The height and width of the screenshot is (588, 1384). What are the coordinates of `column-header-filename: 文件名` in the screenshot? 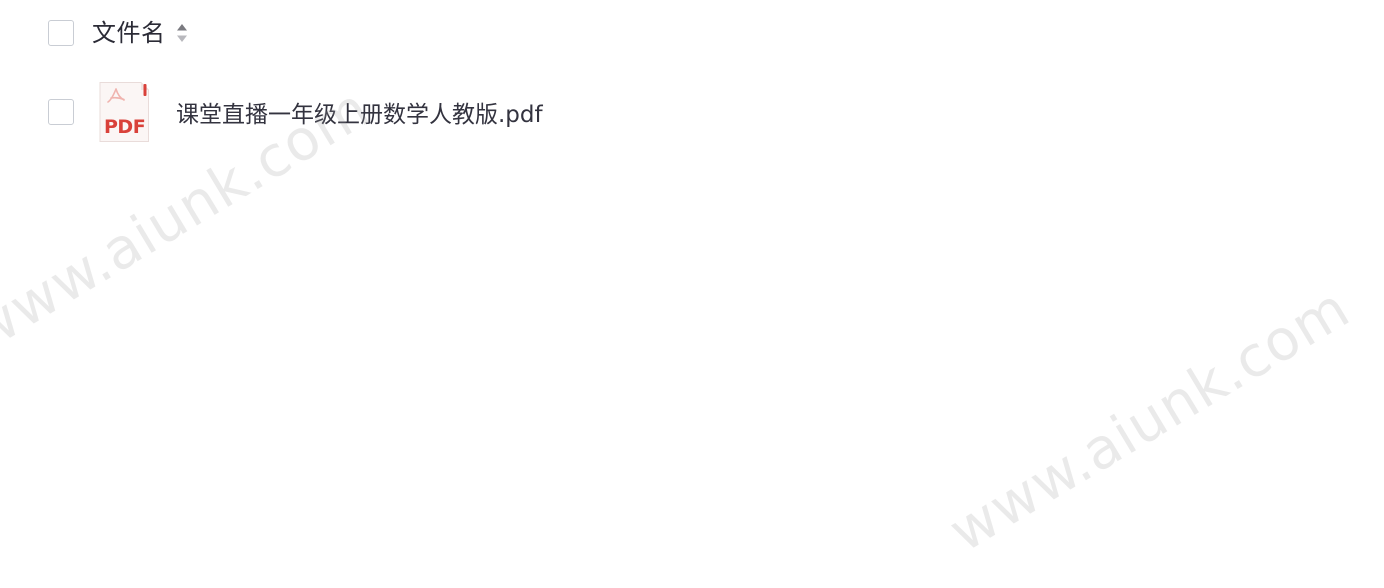 It's located at (129, 33).